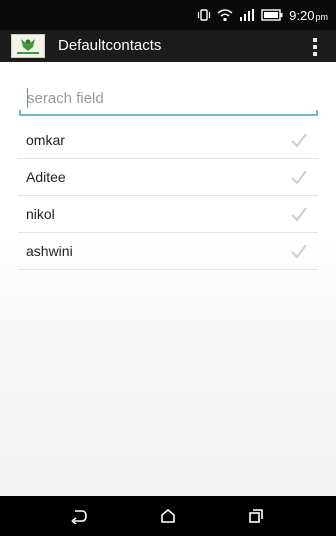 Image resolution: width=336 pixels, height=536 pixels. Describe the element at coordinates (272, 15) in the screenshot. I see `battery-icon` at that location.